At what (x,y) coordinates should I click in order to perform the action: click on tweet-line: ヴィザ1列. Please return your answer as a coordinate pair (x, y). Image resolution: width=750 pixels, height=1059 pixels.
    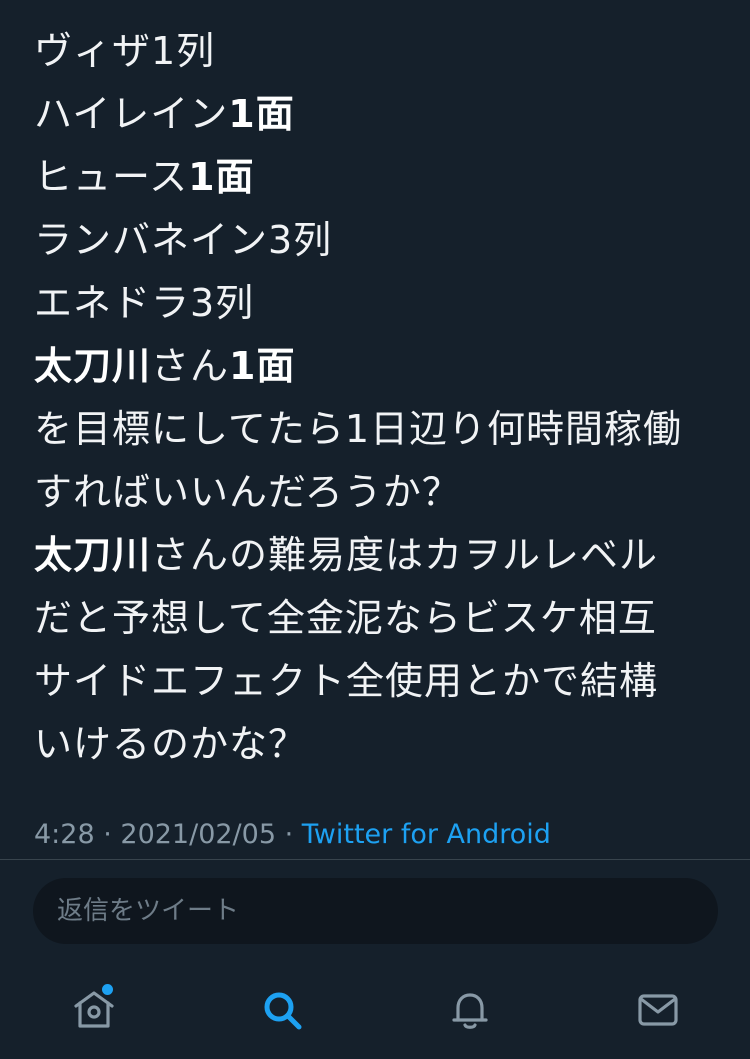
    Looking at the image, I should click on (384, 51).